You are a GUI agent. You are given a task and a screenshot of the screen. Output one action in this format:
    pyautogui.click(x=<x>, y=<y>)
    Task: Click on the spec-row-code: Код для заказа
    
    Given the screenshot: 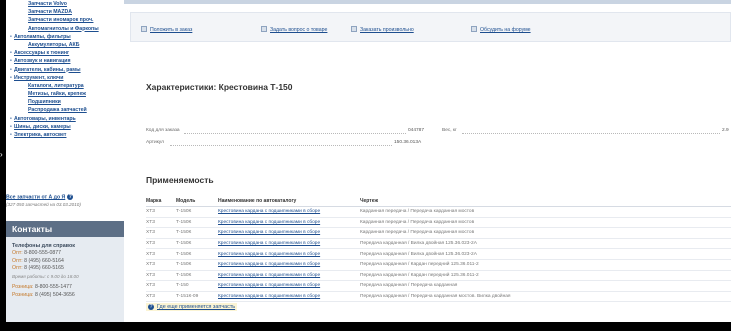 What is the action you would take?
    pyautogui.click(x=163, y=132)
    